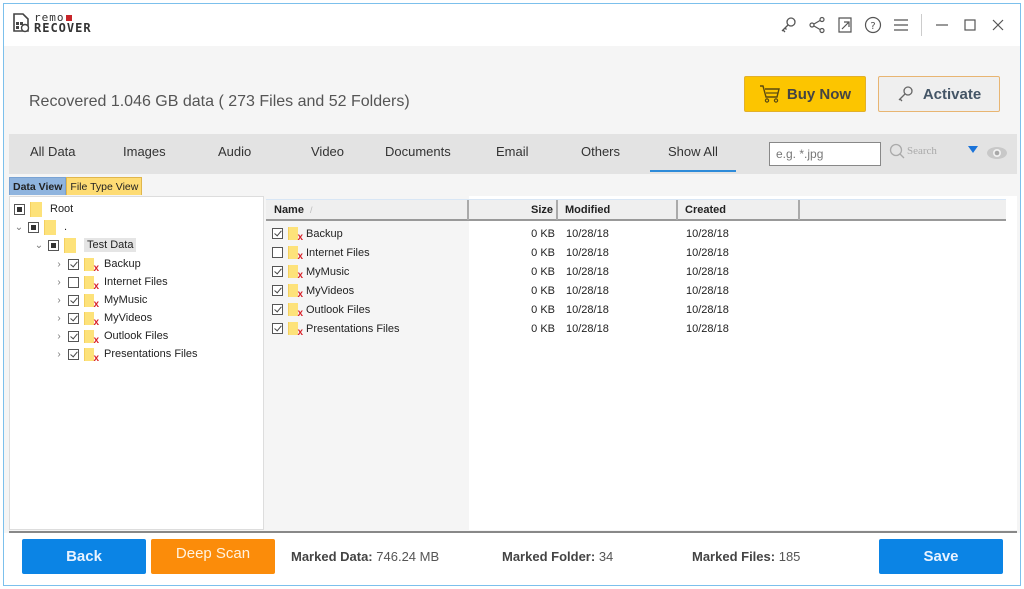 This screenshot has height=589, width=1024. What do you see at coordinates (104, 186) in the screenshot?
I see `tab-file-type-view: File Type View` at bounding box center [104, 186].